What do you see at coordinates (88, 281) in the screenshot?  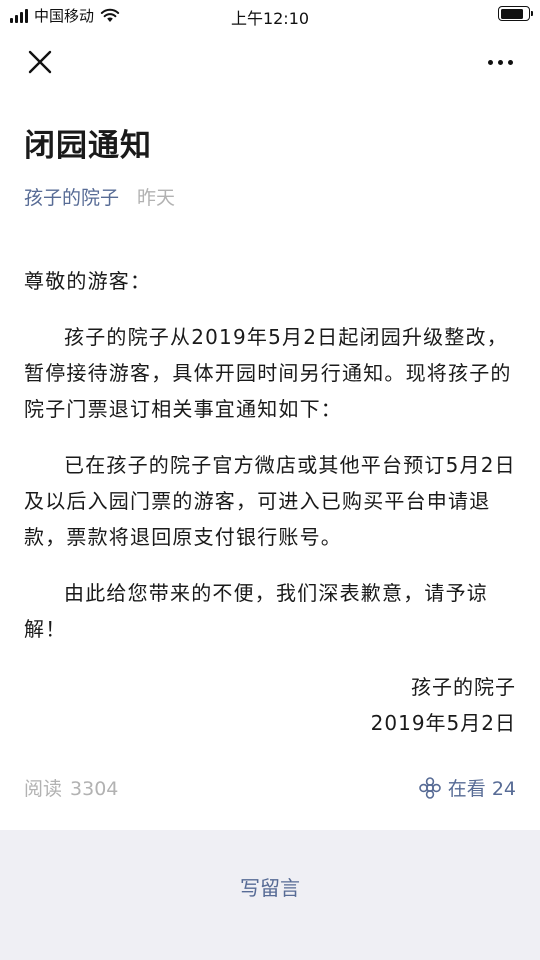 I see `greeting: 尊敬的游客：` at bounding box center [88, 281].